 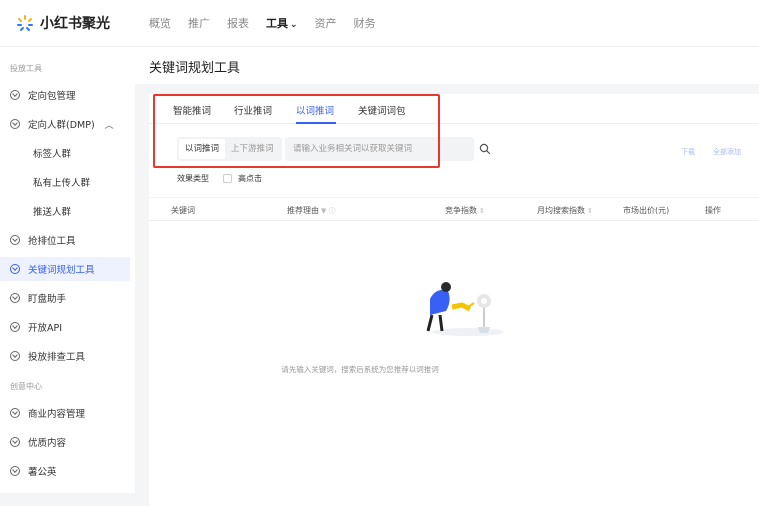 I want to click on column-header-label: 推荐理由, so click(x=303, y=210).